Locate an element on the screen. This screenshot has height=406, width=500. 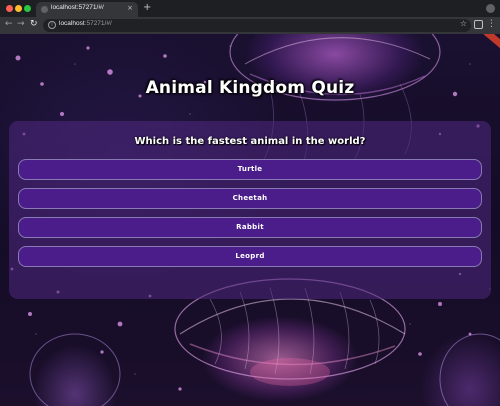
answer-button-turtle: Turtle is located at coordinates (250, 169).